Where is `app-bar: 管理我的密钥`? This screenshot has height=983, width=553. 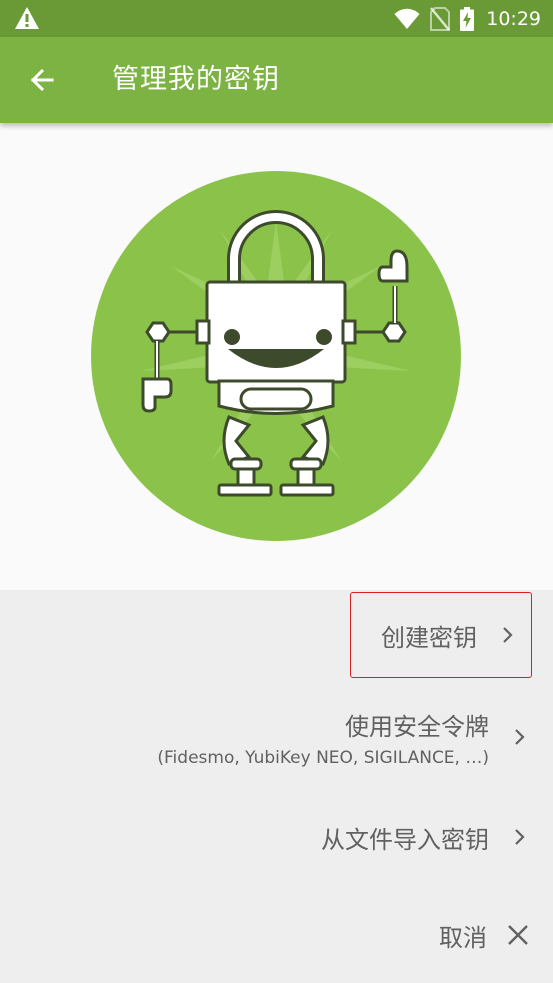 app-bar: 管理我的密钥 is located at coordinates (276, 80).